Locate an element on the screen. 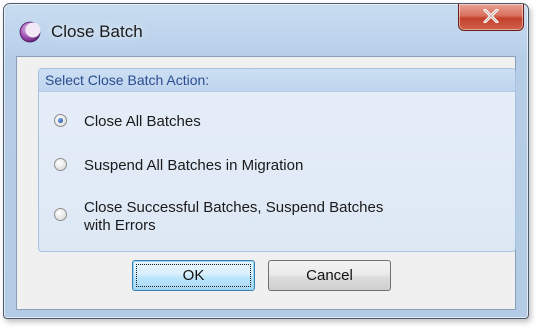 The height and width of the screenshot is (328, 537). cancel-button-label: Cancel is located at coordinates (329, 275).